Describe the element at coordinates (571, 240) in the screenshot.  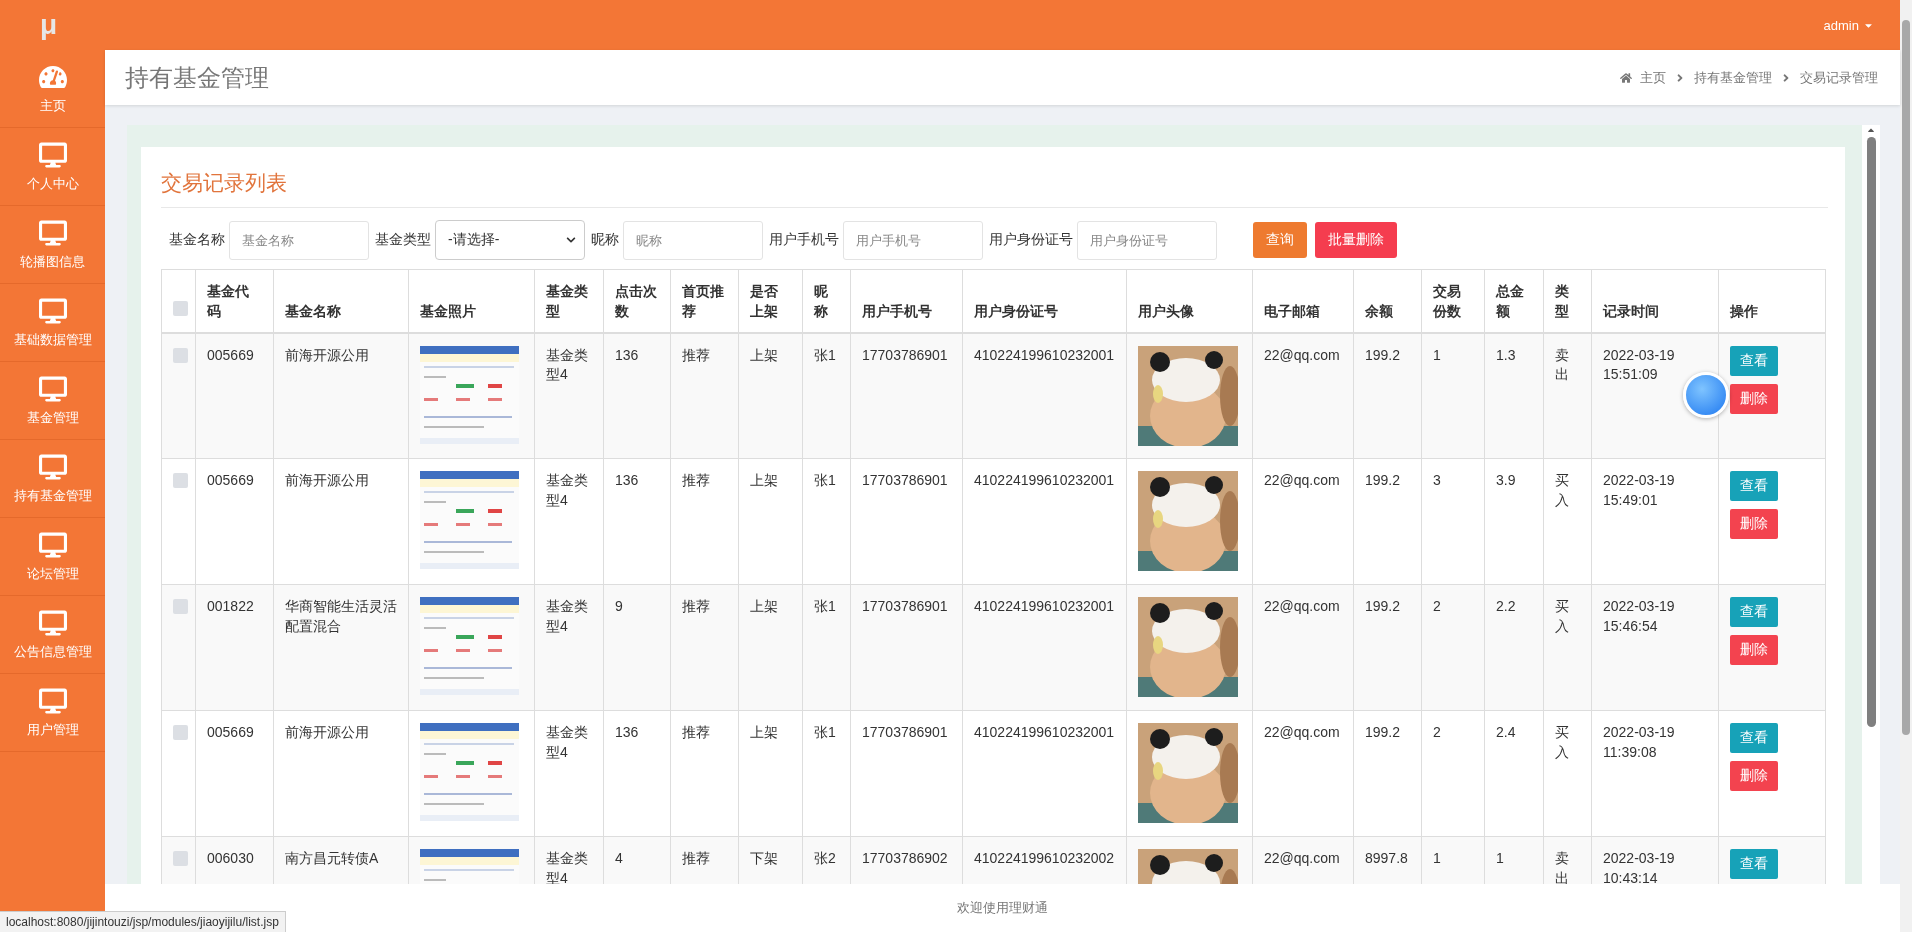
I see `chevron-icon` at that location.